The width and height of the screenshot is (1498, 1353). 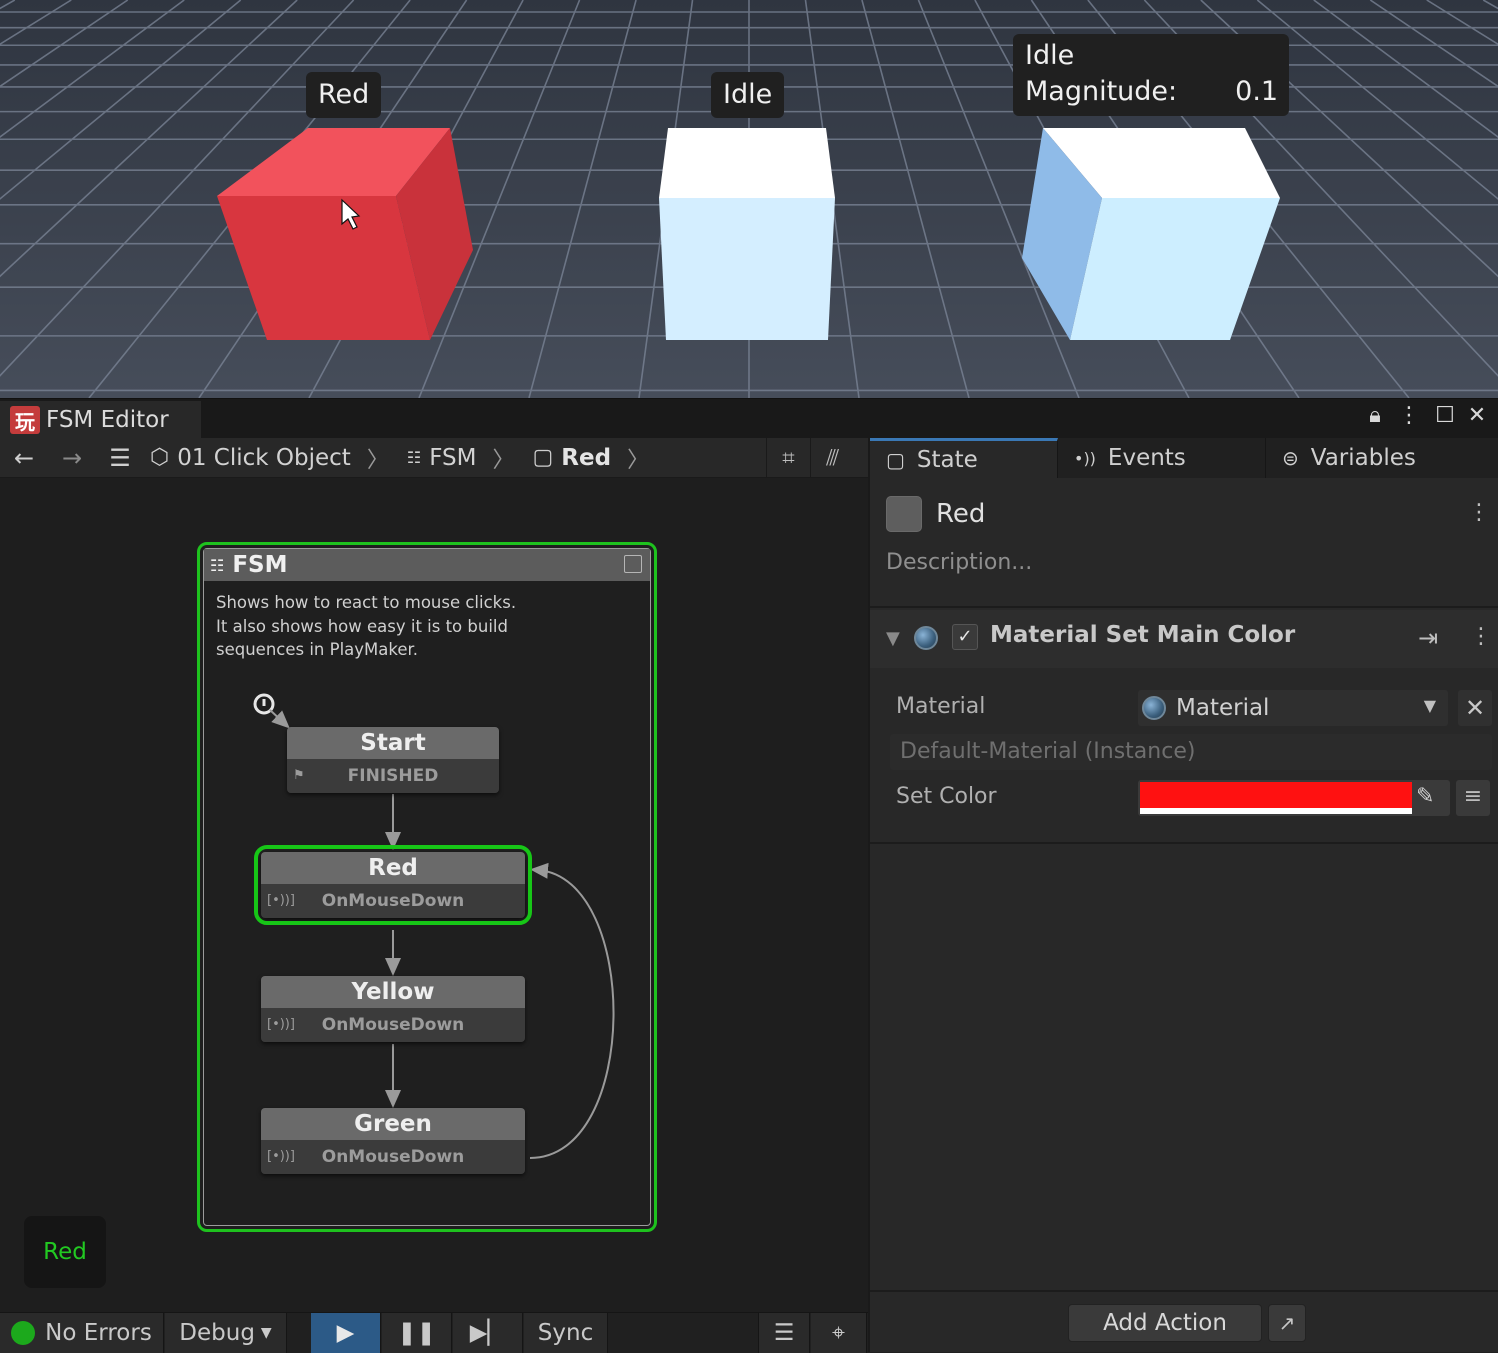 What do you see at coordinates (1146, 458) in the screenshot?
I see `tab-label: Events` at bounding box center [1146, 458].